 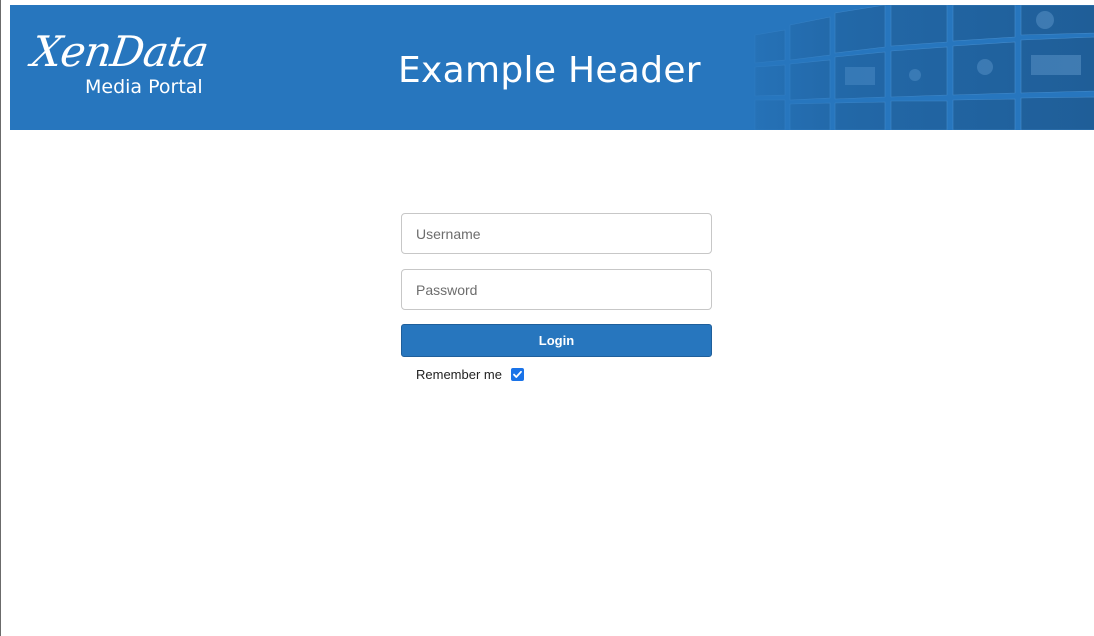 I want to click on video-wall-background, so click(x=904, y=67).